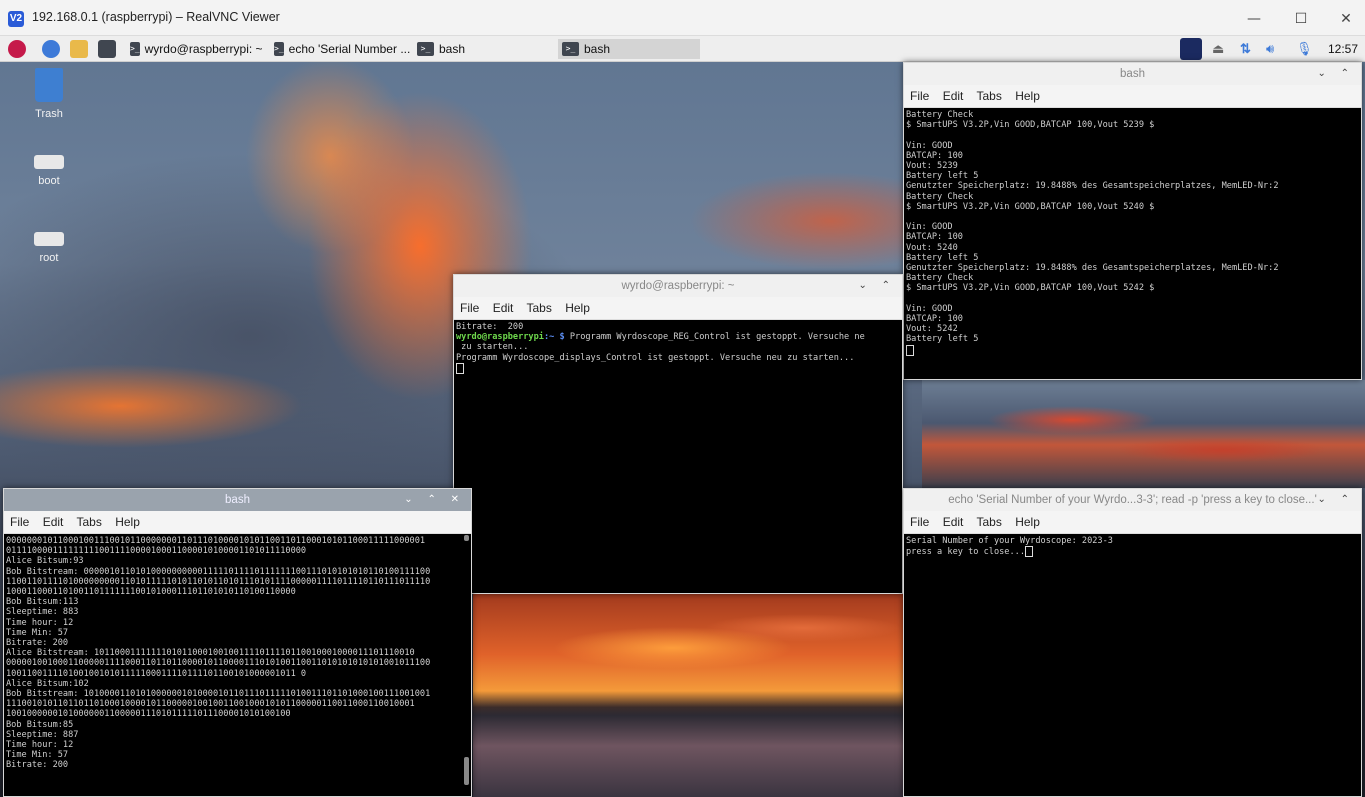  What do you see at coordinates (45, 561) in the screenshot?
I see `output-line: Alice Bitsum:93` at bounding box center [45, 561].